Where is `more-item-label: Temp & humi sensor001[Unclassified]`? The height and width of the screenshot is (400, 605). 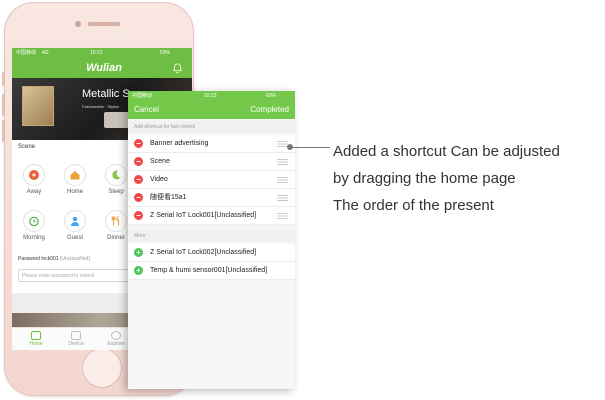 more-item-label: Temp & humi sensor001[Unclassified] is located at coordinates (209, 270).